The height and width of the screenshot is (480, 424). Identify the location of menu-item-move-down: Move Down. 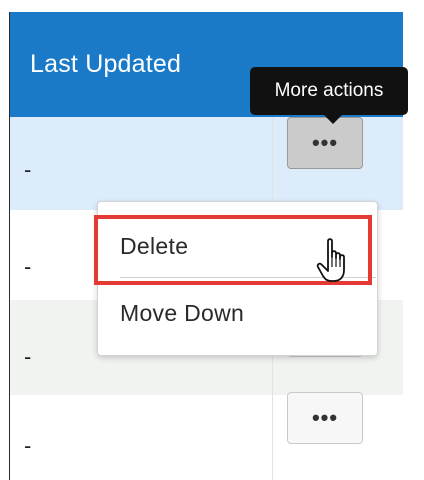
(237, 313).